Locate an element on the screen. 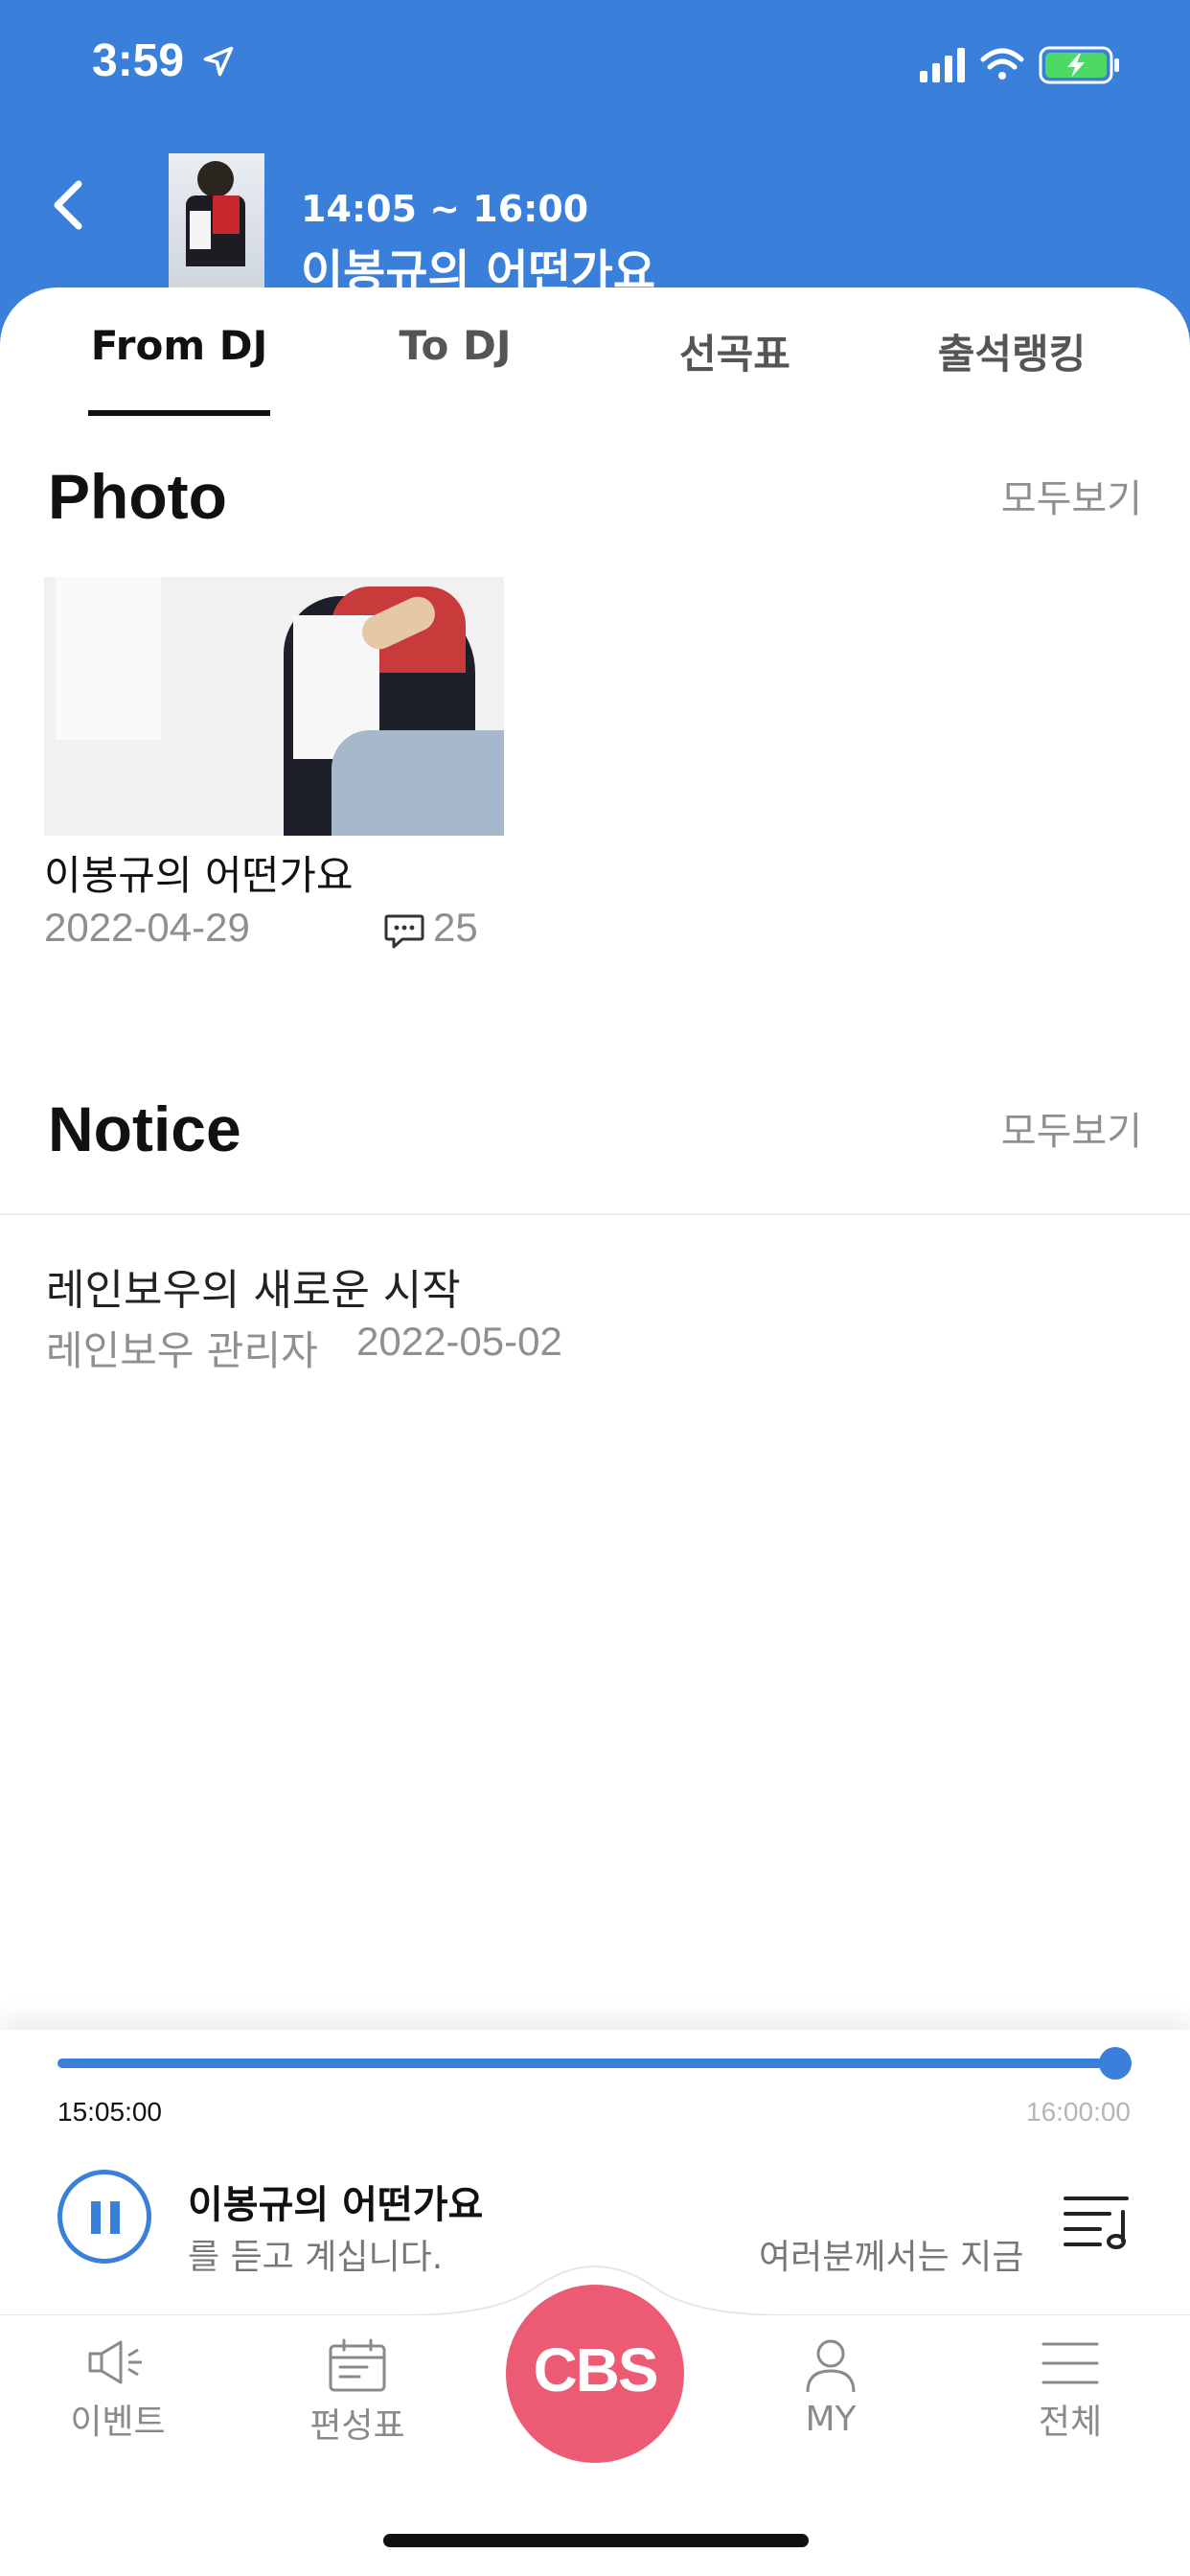  person-icon is located at coordinates (831, 2366).